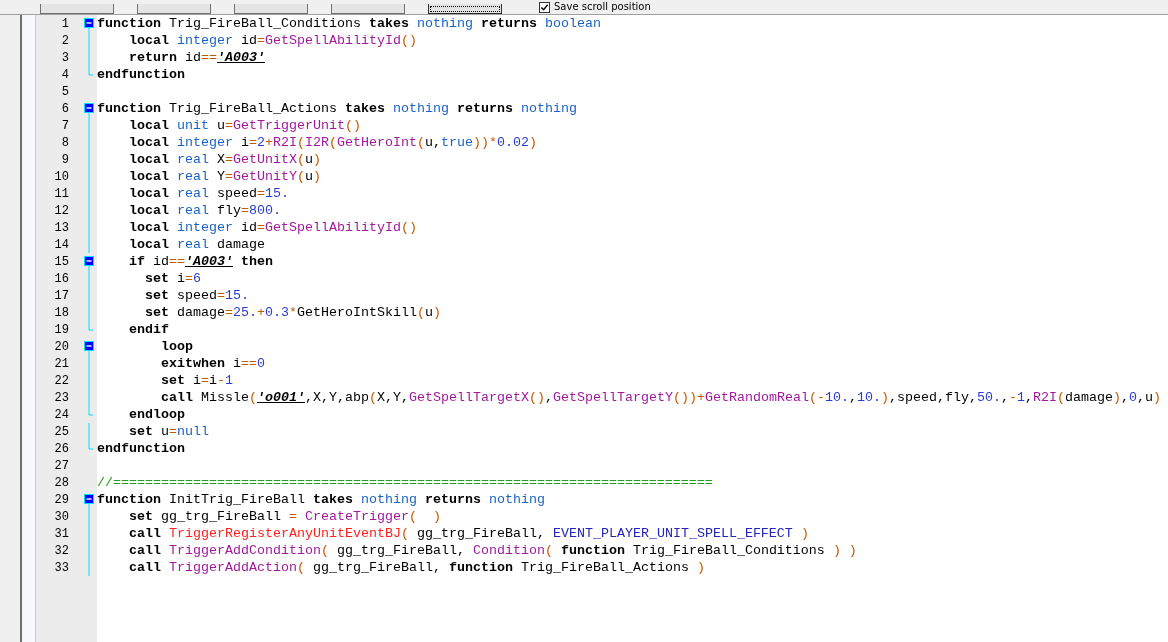 The width and height of the screenshot is (1168, 642). What do you see at coordinates (65, 142) in the screenshot?
I see `line-number: 8` at bounding box center [65, 142].